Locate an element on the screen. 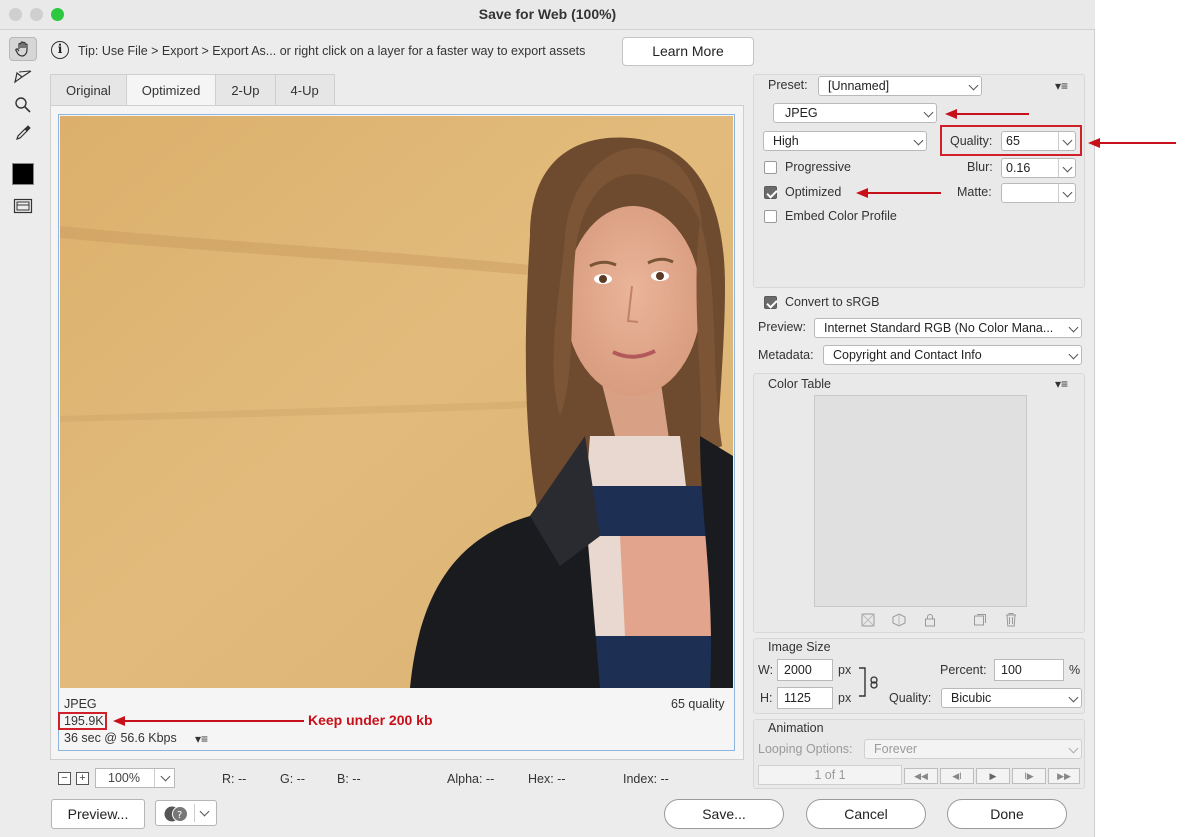 The image size is (1200, 837). color-table-title: Color Table is located at coordinates (800, 384).